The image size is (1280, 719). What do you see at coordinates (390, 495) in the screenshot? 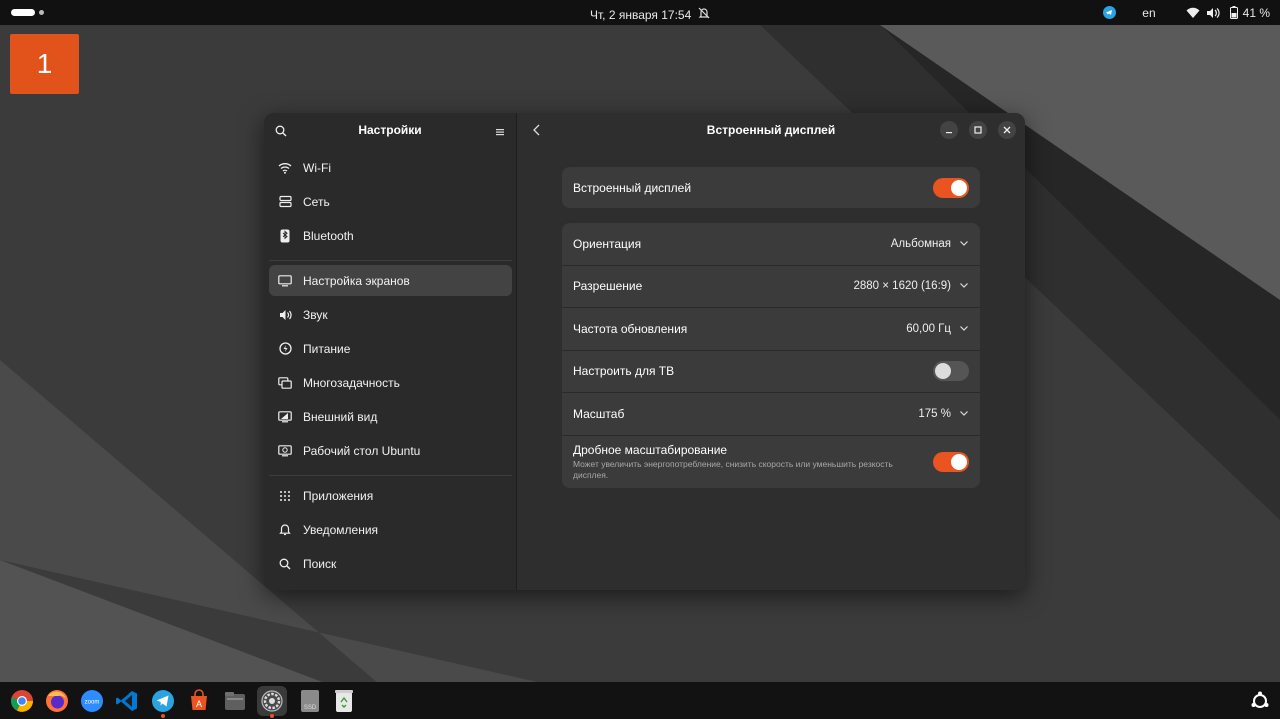
I see `sidebar-item-apps: Приложения` at bounding box center [390, 495].